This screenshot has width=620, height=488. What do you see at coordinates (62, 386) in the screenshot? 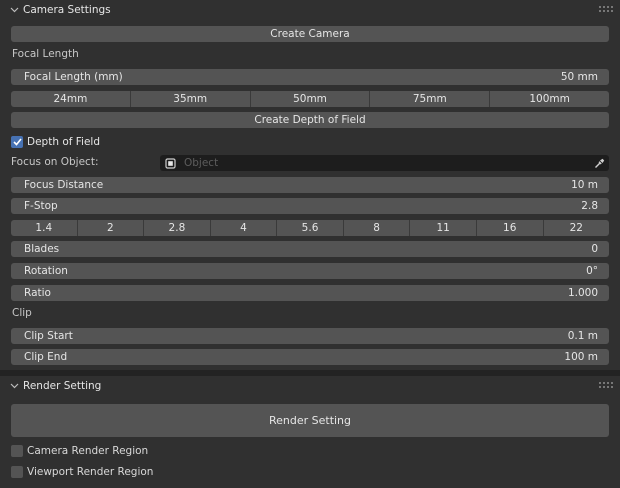
I see `panel-title: Render Setting` at bounding box center [62, 386].